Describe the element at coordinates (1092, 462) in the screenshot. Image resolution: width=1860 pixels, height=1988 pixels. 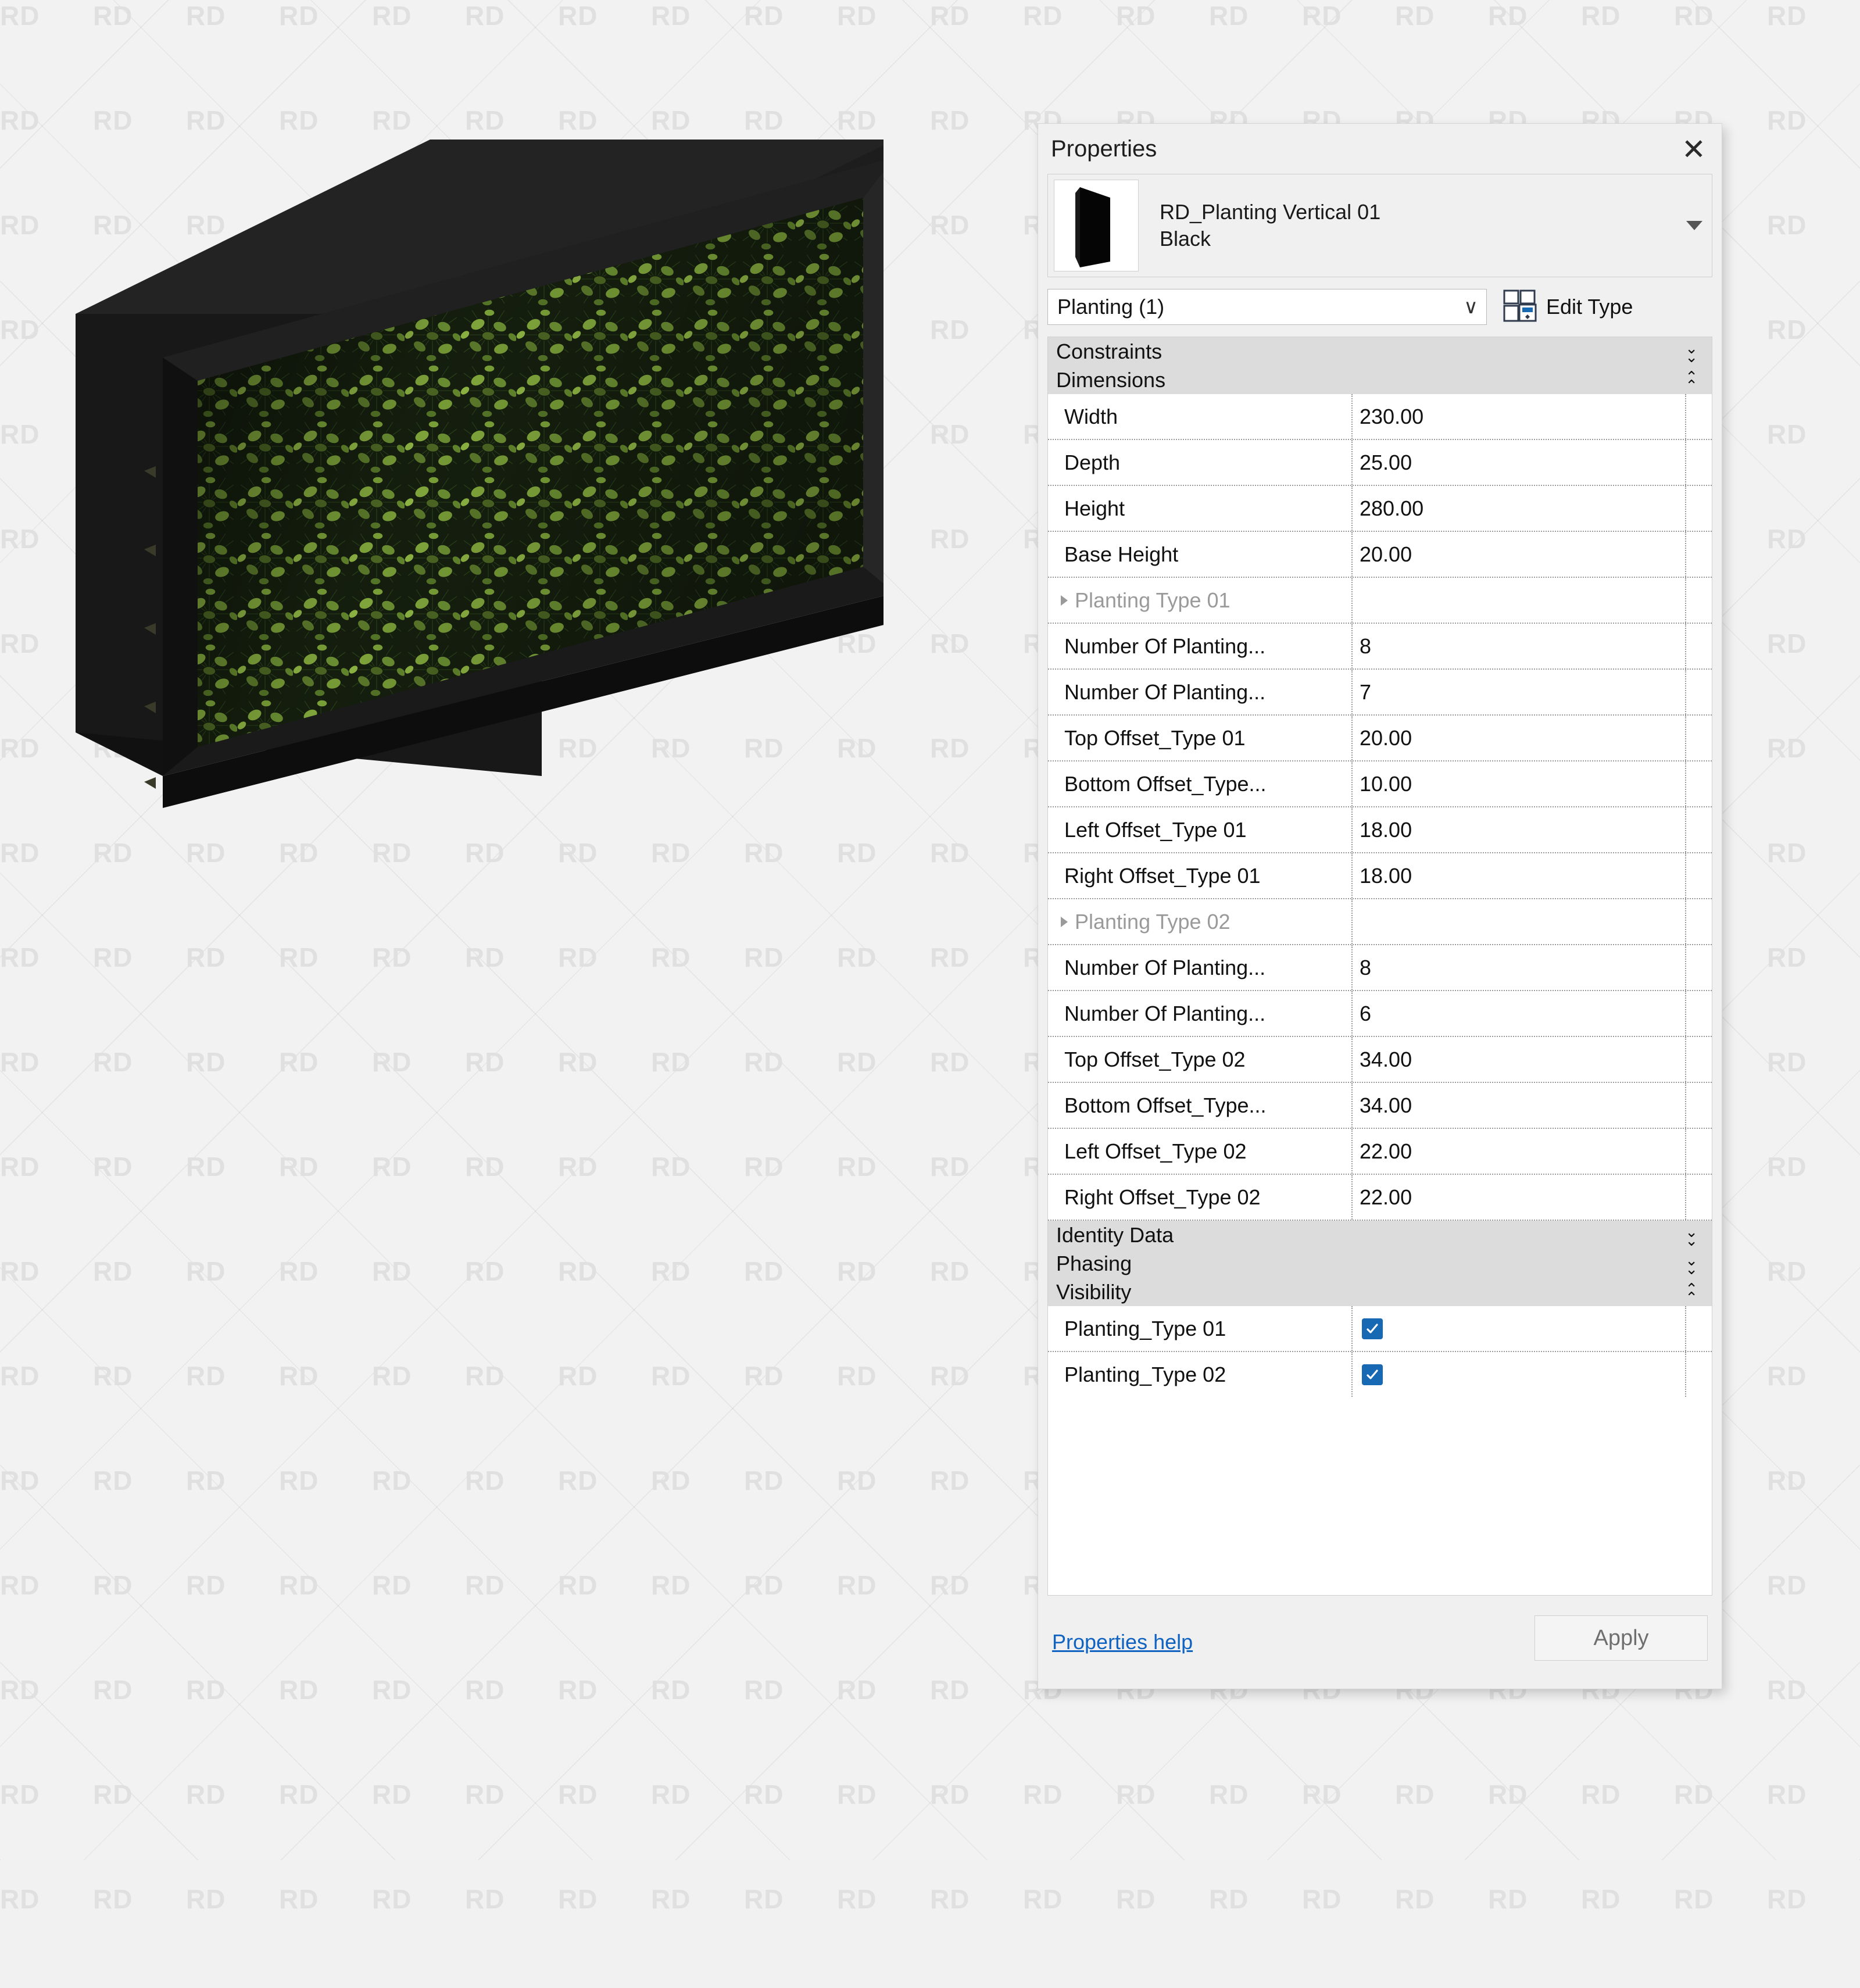
I see `property-label: Depth` at that location.